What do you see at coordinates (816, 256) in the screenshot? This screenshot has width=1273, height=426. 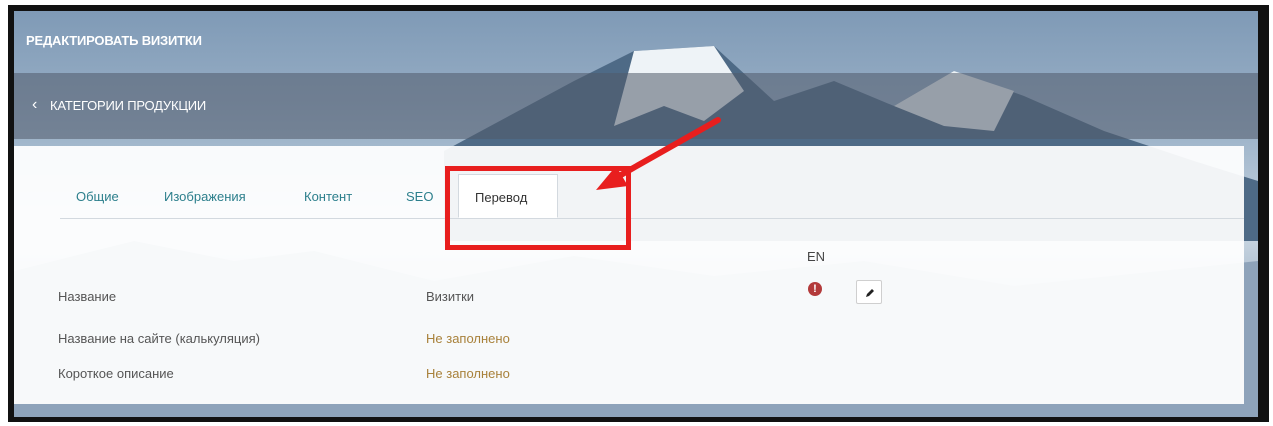 I see `language-code: EN` at bounding box center [816, 256].